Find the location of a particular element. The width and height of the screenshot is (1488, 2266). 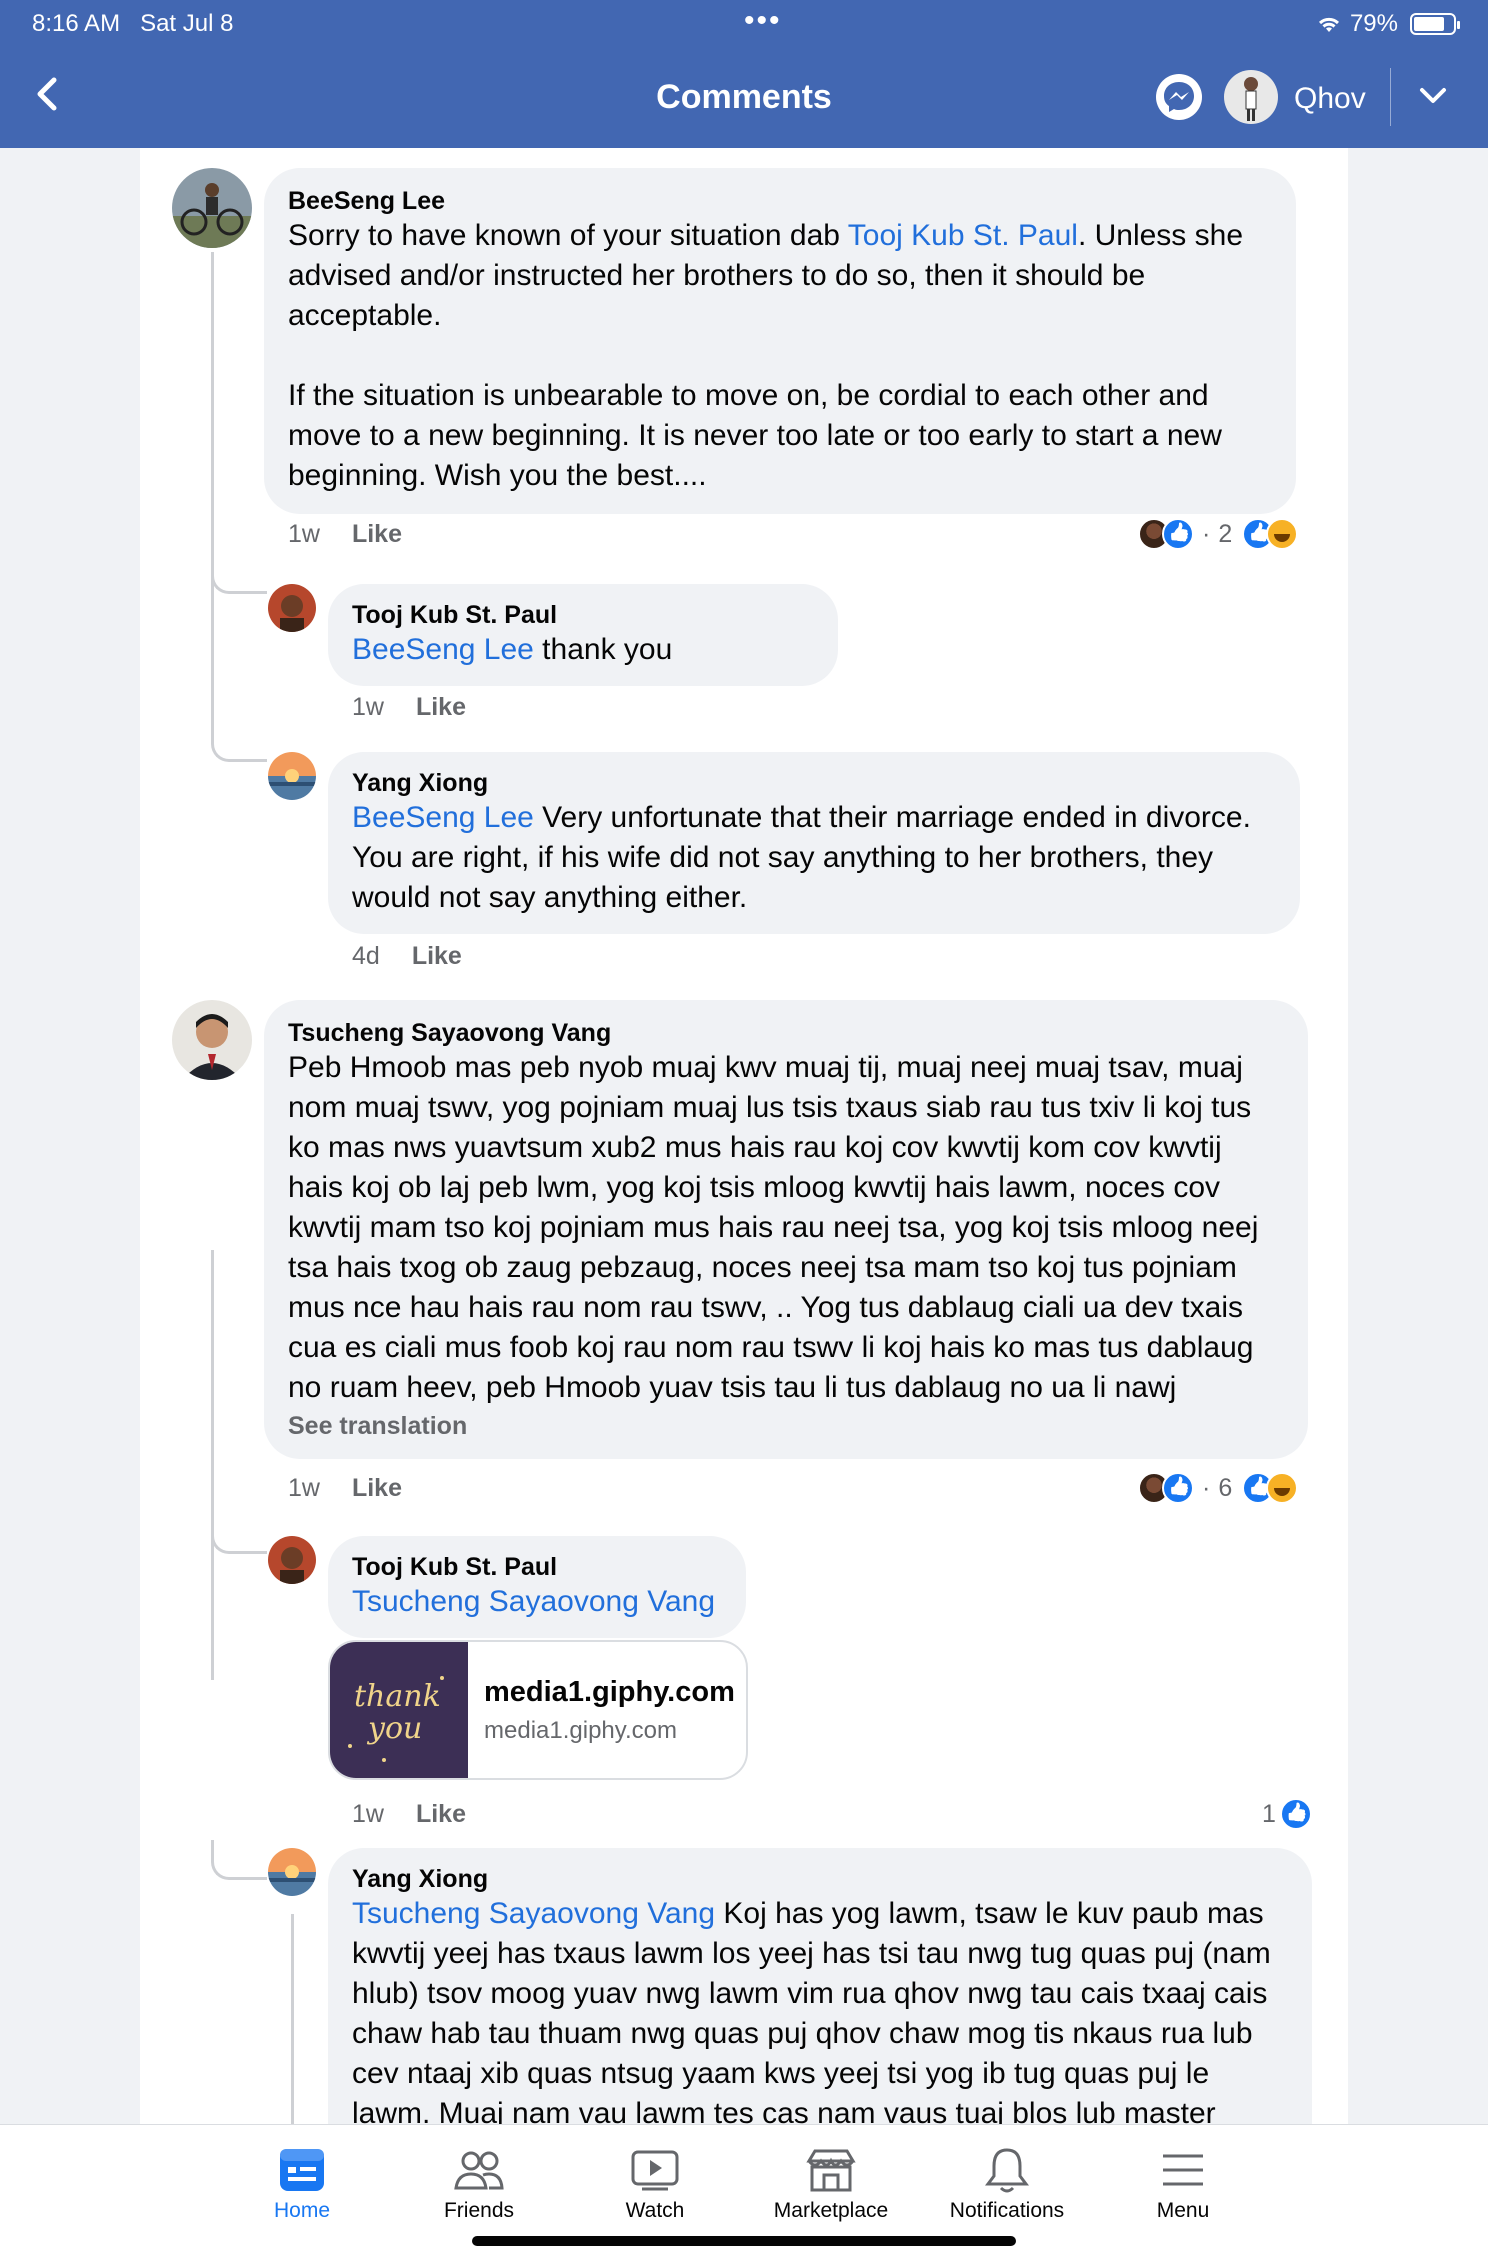

comment-author: BeeSeng Lee is located at coordinates (780, 201).